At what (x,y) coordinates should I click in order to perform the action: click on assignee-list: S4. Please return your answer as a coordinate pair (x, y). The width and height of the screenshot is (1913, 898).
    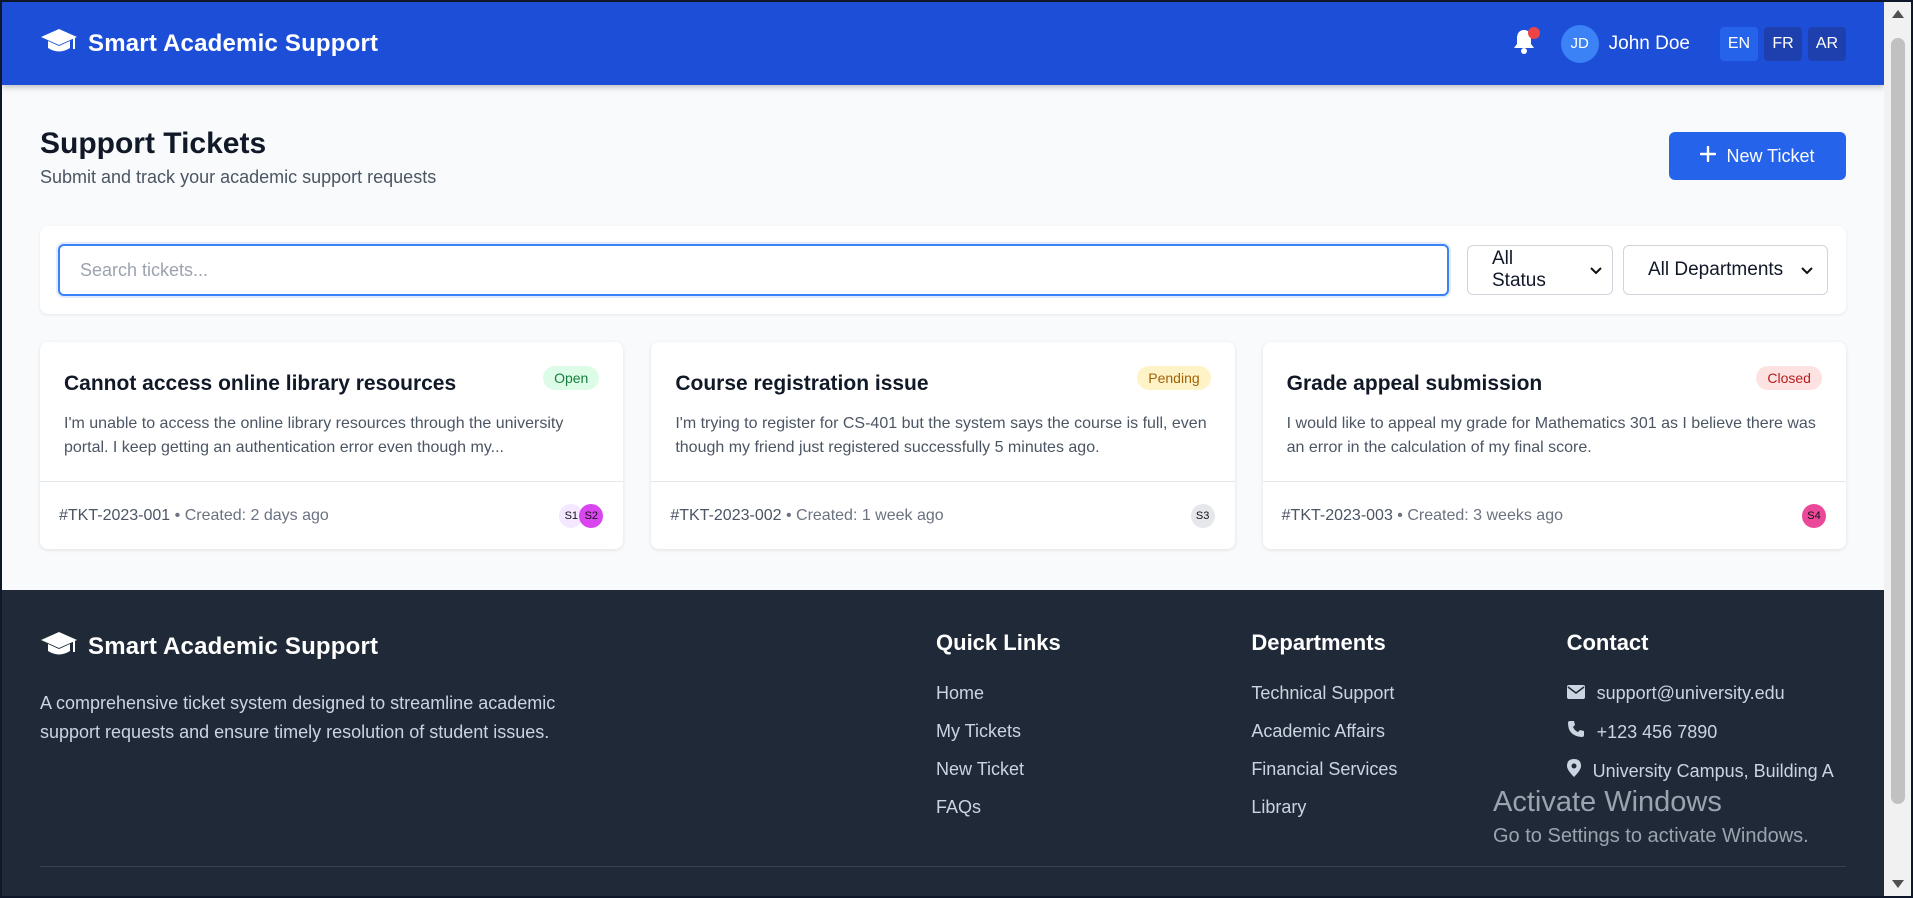
    Looking at the image, I should click on (1813, 515).